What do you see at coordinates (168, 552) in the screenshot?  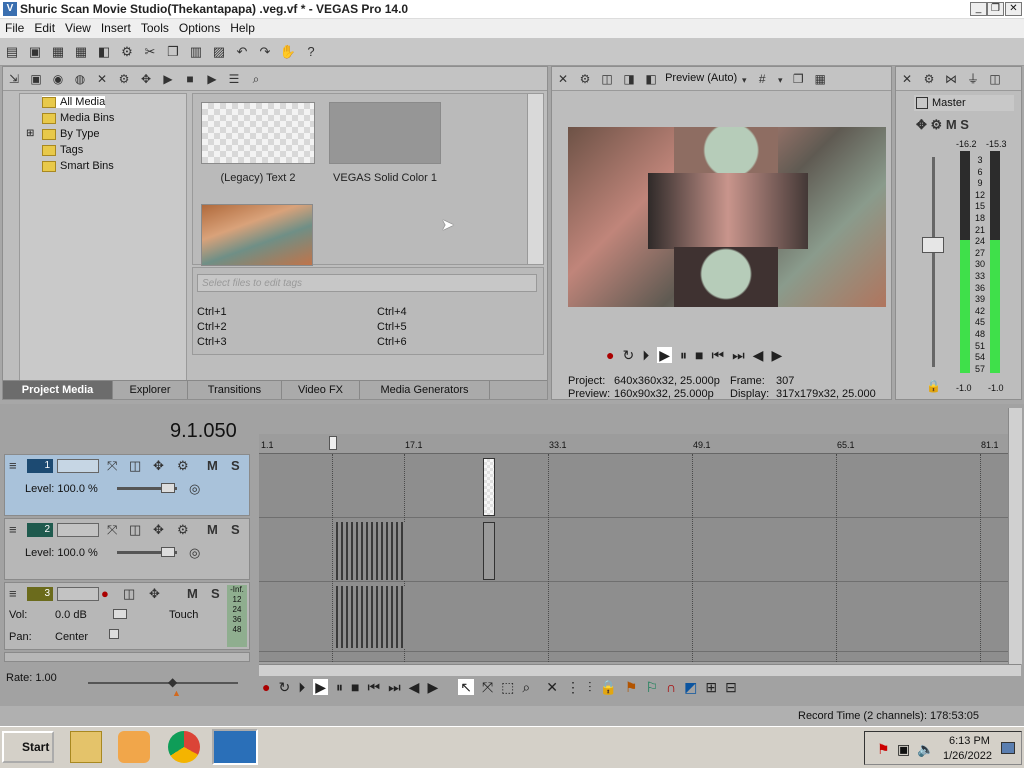 I see `level-slider-knob` at bounding box center [168, 552].